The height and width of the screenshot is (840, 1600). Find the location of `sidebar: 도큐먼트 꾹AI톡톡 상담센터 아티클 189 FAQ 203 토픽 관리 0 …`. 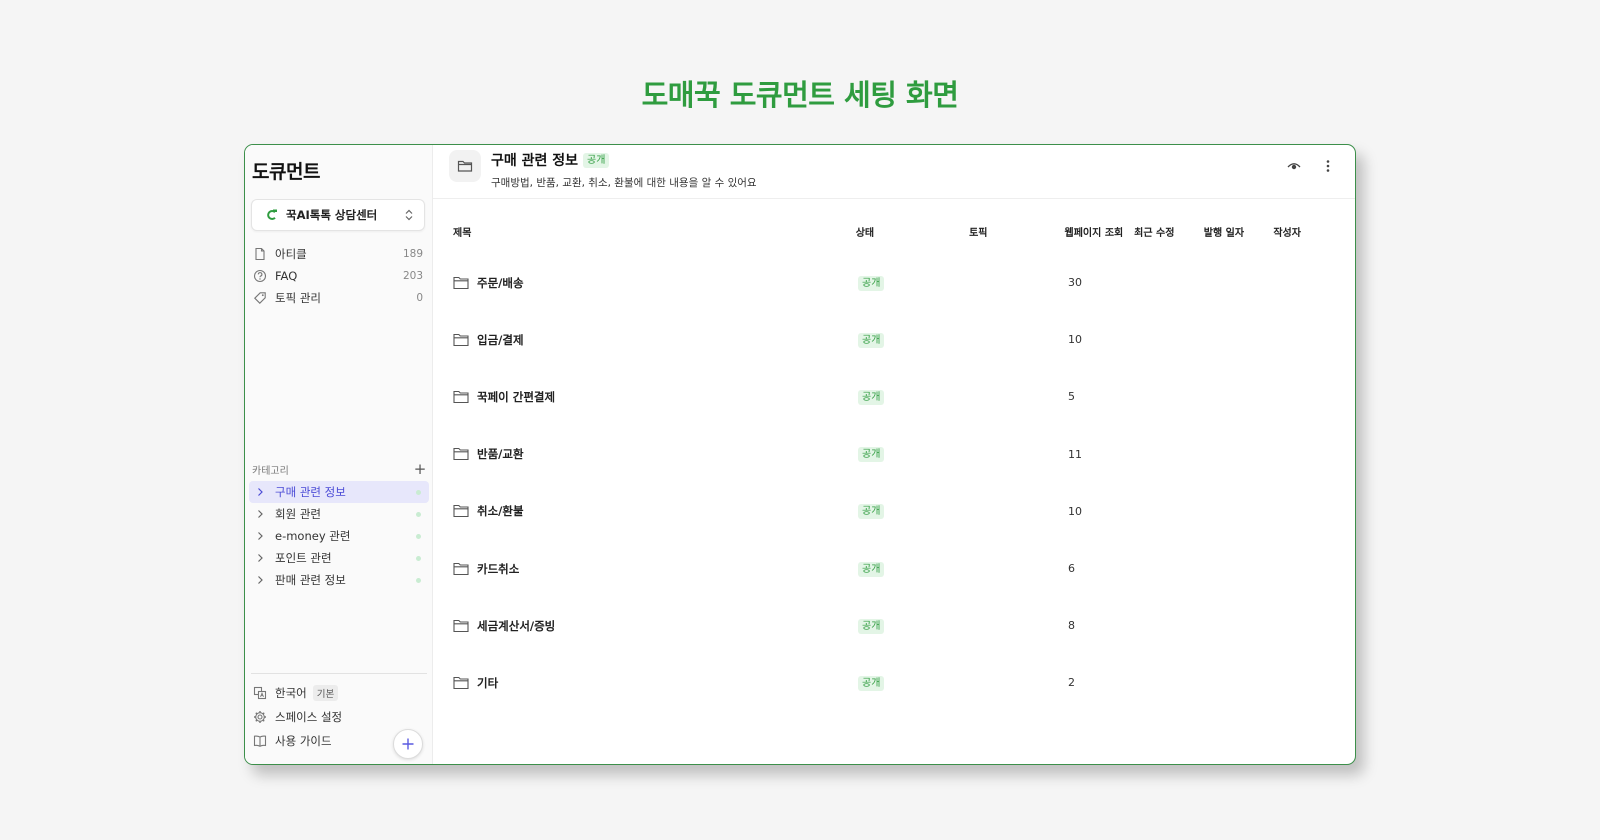

sidebar: 도큐먼트 꾹AI톡톡 상담센터 아티클 189 FAQ 203 토픽 관리 0 … is located at coordinates (339, 454).